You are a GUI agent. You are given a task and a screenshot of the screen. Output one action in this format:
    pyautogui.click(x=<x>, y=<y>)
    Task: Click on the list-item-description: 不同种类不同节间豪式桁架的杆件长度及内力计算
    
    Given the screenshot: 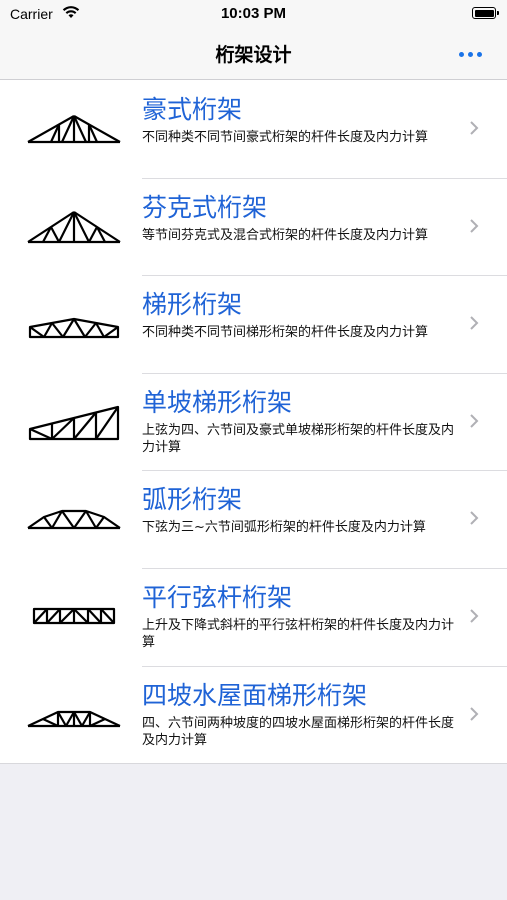 What is the action you would take?
    pyautogui.click(x=285, y=137)
    